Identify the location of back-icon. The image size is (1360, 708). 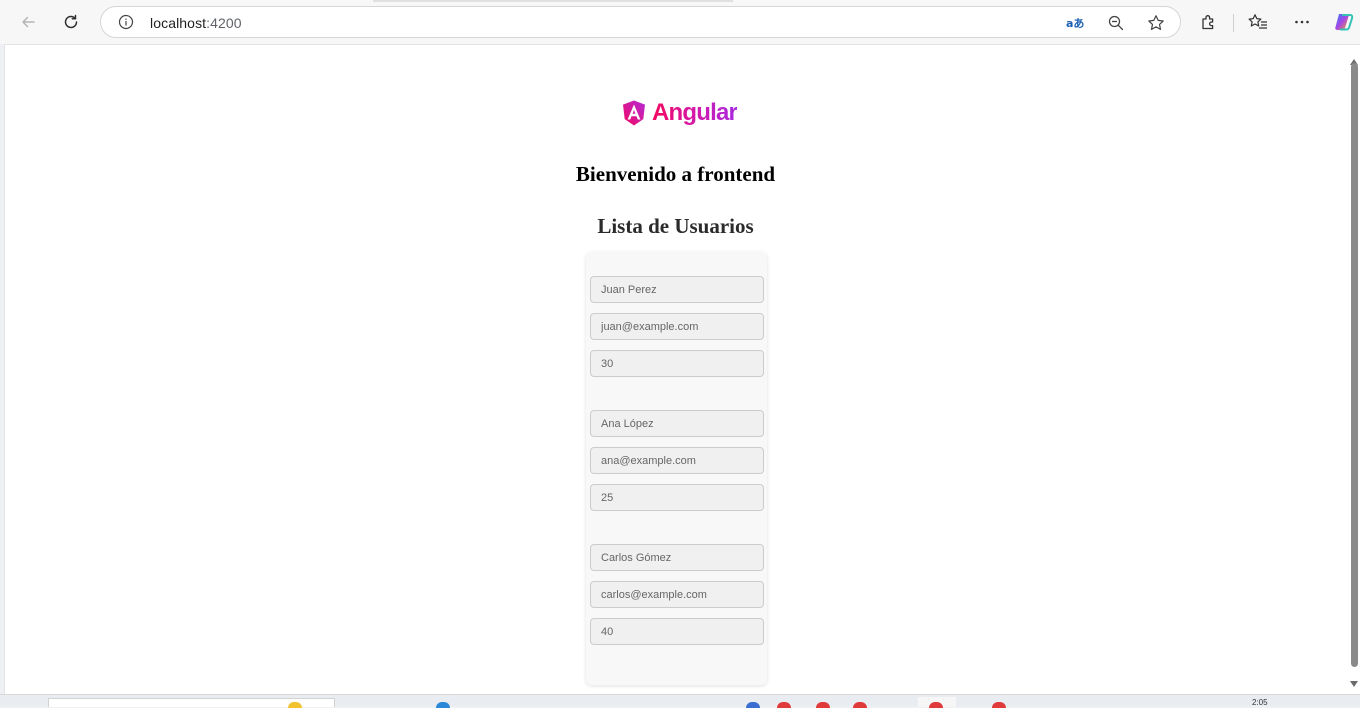
(28, 22).